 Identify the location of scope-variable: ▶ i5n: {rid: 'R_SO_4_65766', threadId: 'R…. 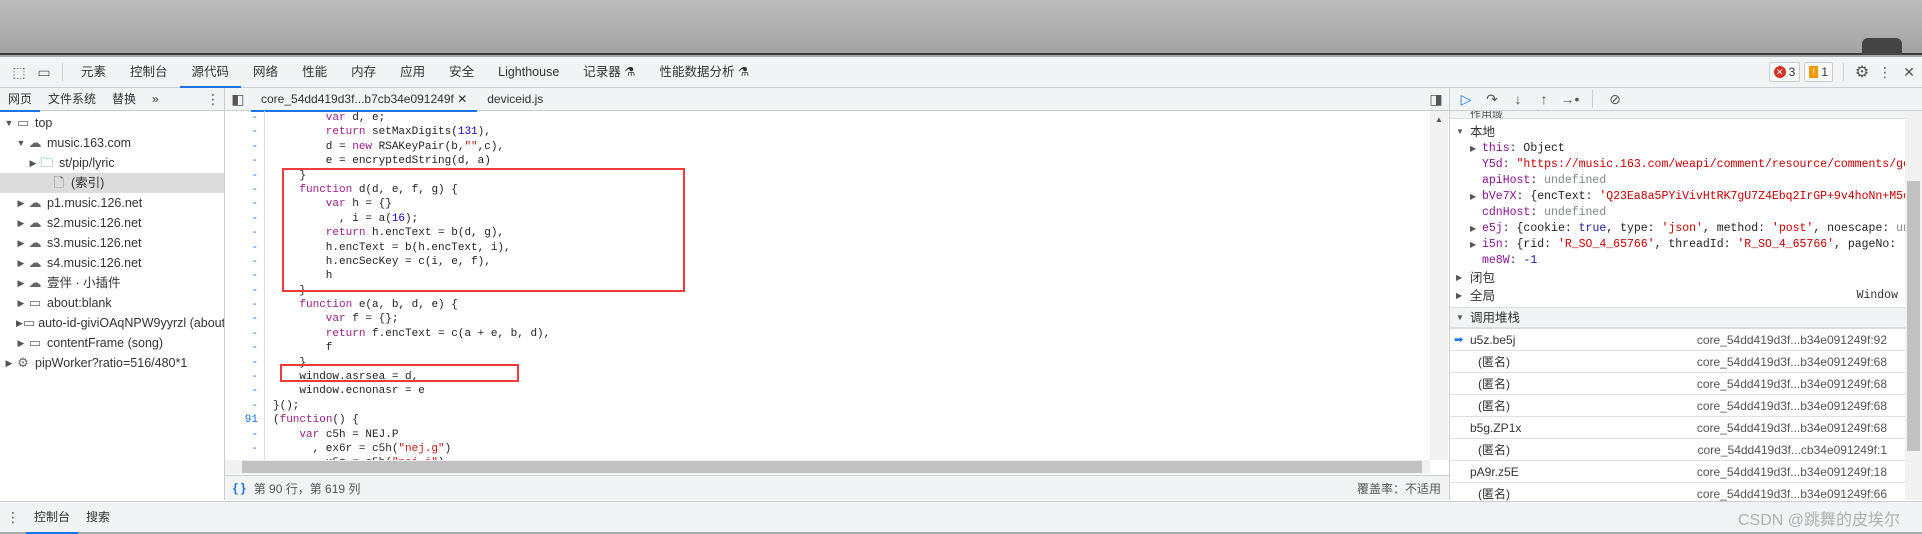
(1686, 245).